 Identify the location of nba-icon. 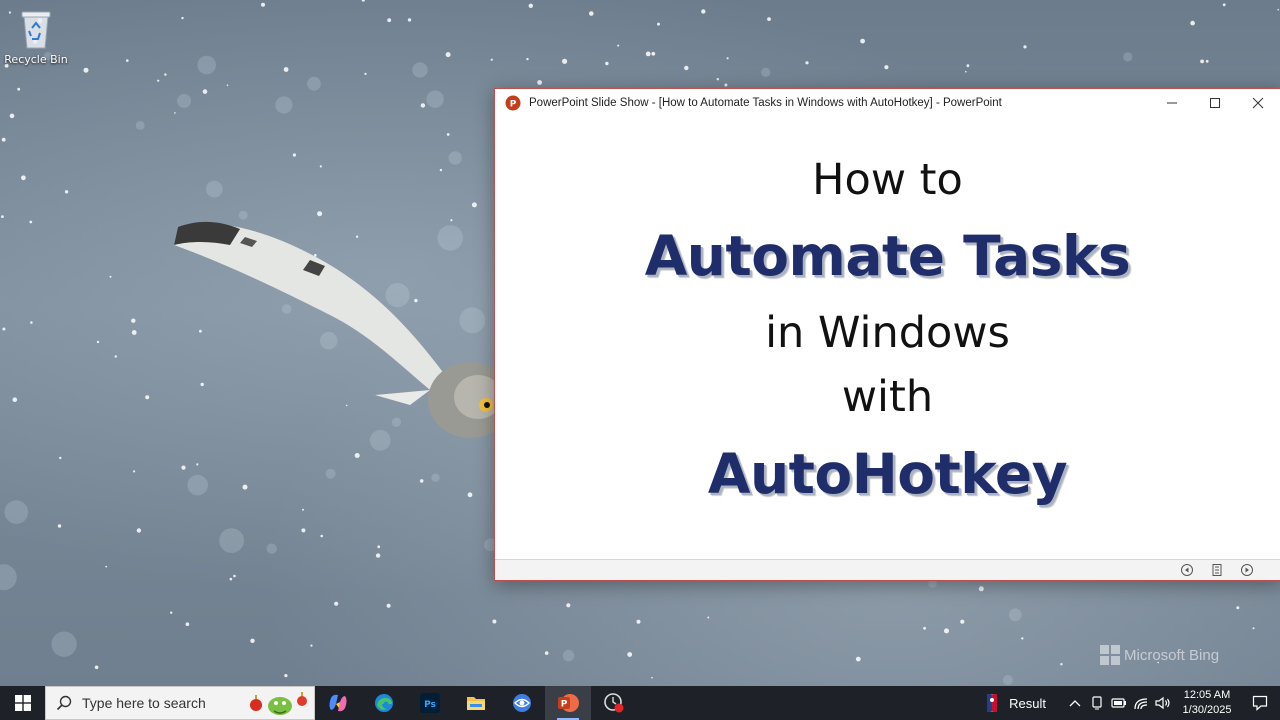
(992, 703).